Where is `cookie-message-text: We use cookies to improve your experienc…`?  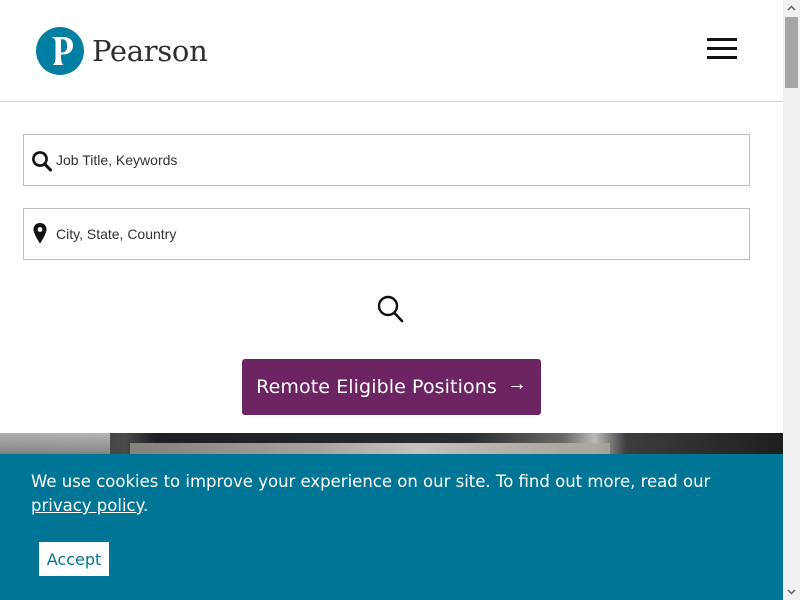
cookie-message-text: We use cookies to improve your experienc… is located at coordinates (371, 481).